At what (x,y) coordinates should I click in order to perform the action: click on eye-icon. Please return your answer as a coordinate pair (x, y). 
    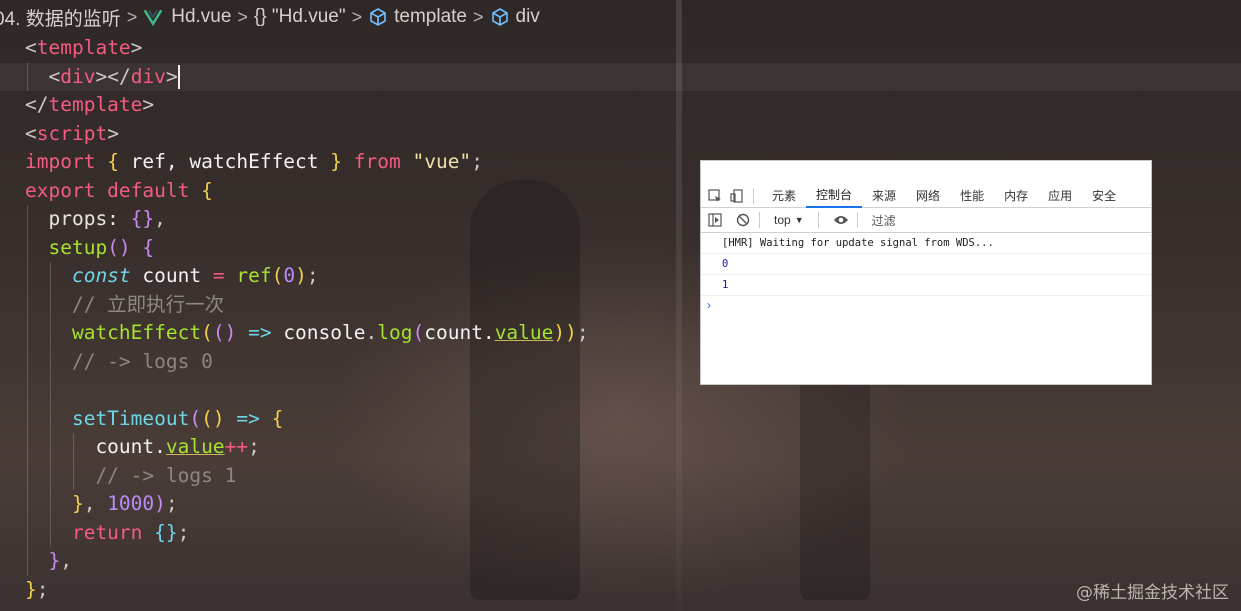
    Looking at the image, I should click on (841, 220).